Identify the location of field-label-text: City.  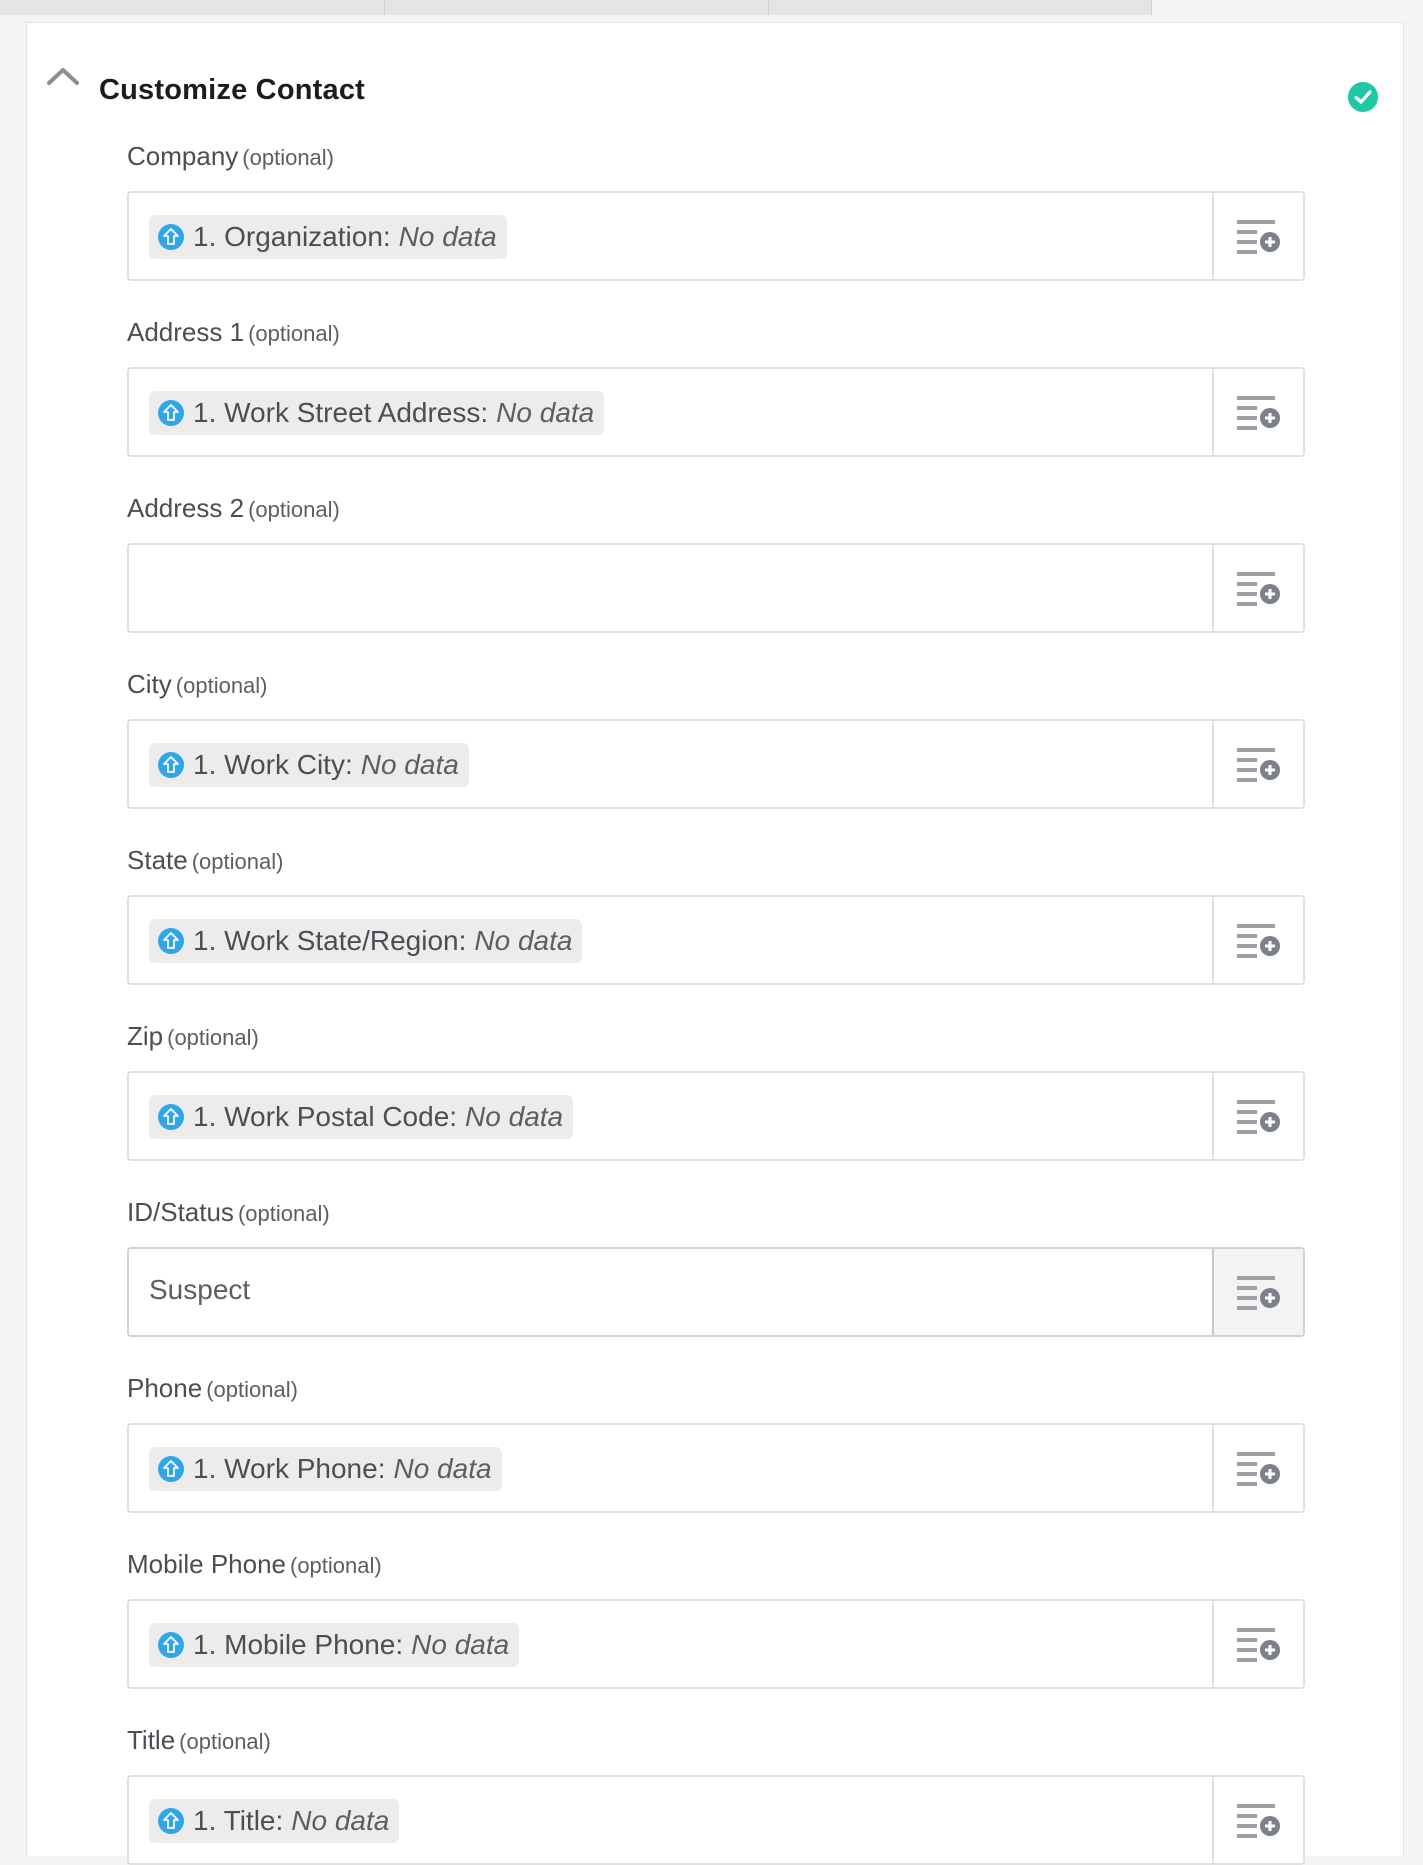
(149, 684).